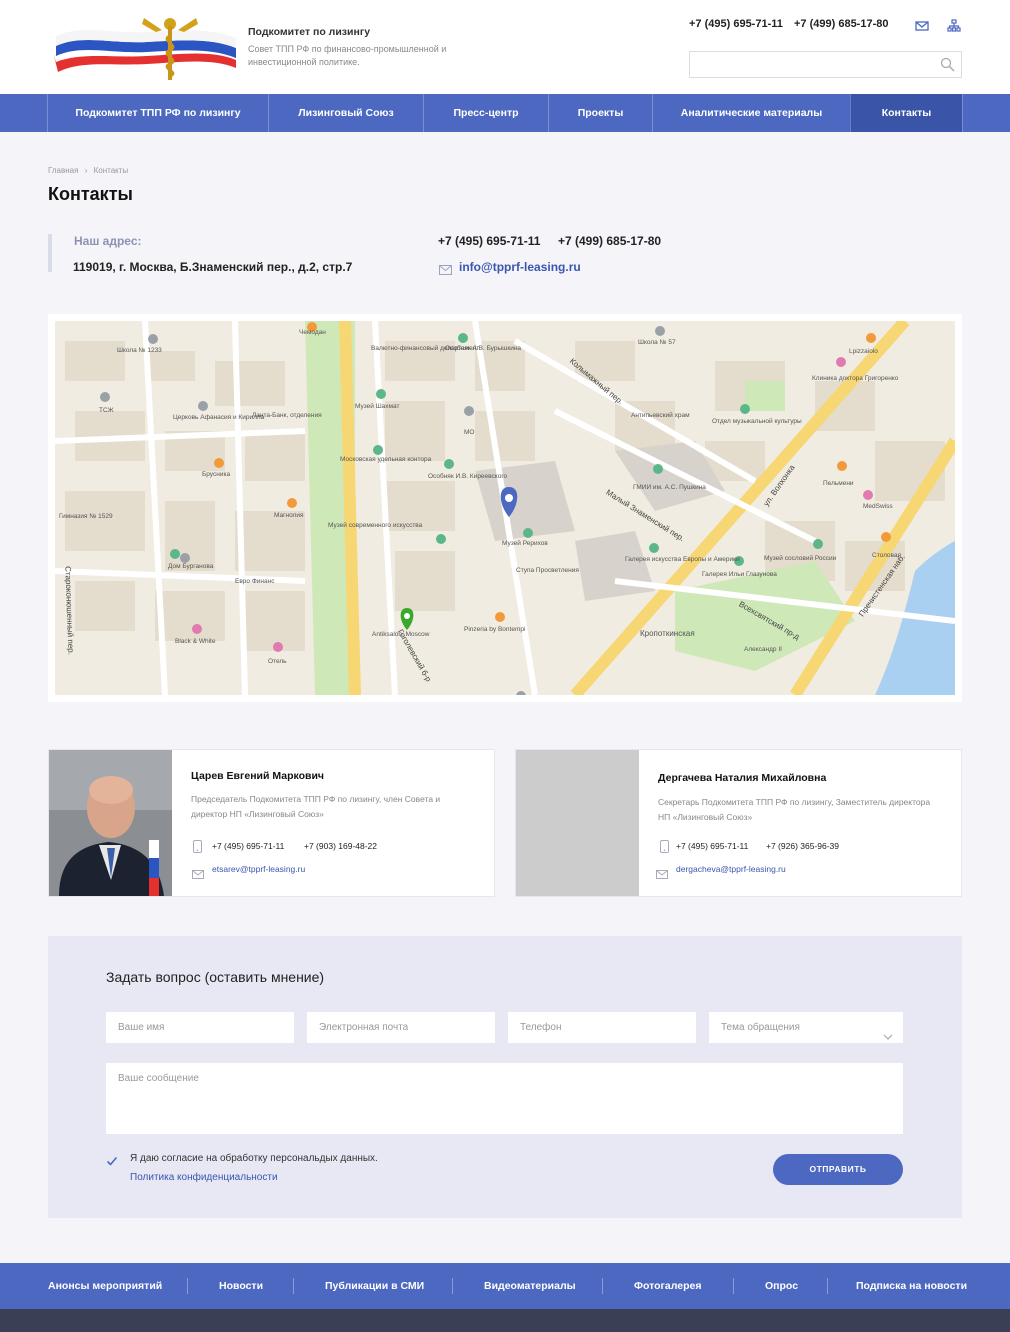 The height and width of the screenshot is (1332, 1010). I want to click on footer-link-news: Новости, so click(241, 1286).